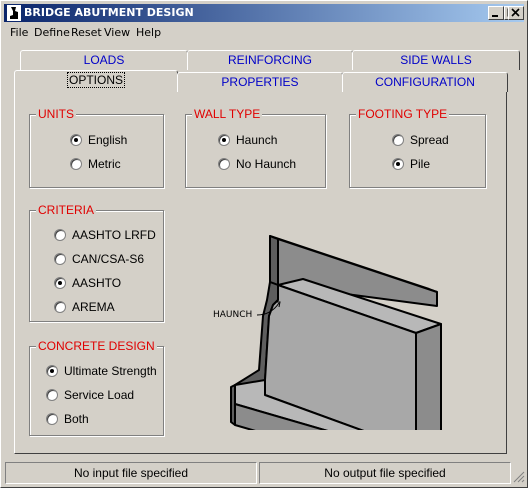 This screenshot has height=488, width=528. What do you see at coordinates (52, 32) in the screenshot?
I see `menu-define: Define` at bounding box center [52, 32].